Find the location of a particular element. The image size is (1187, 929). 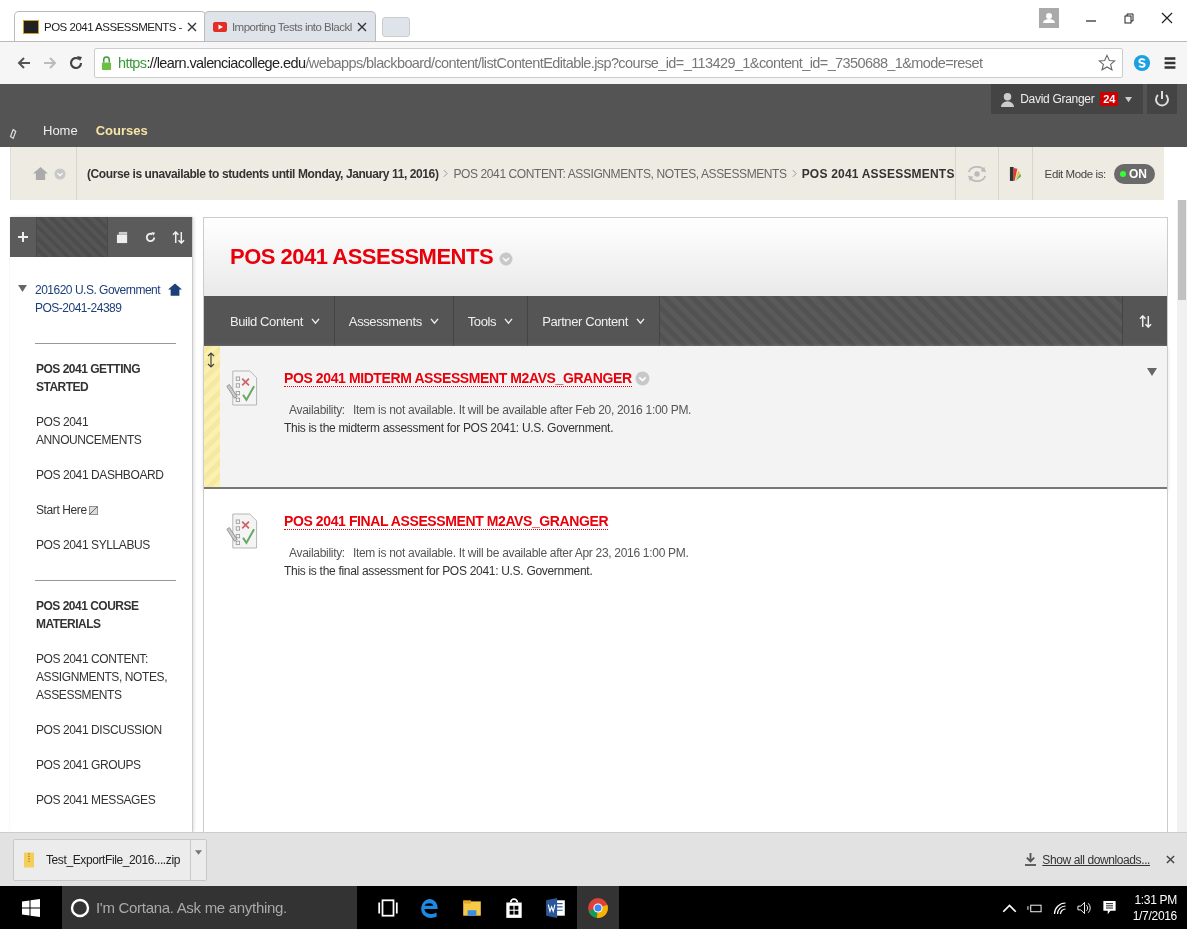

address-field: https://learn.valenciacollege.edu/webapps/blackboard/content/listContentEditable.jsp?course_id=_113429_1&content_id=_7350688_1&mode=reset is located at coordinates (608, 63).